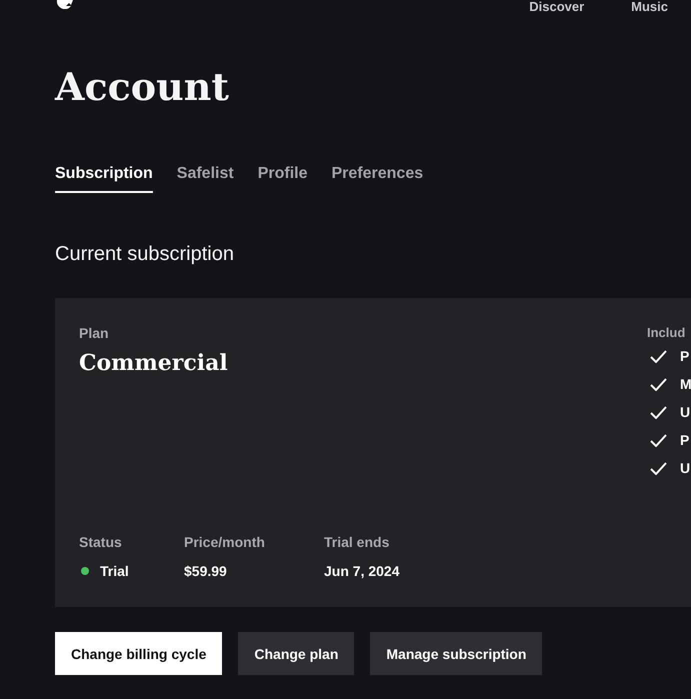 This screenshot has height=699, width=691. I want to click on nav-link: Music, so click(649, 6).